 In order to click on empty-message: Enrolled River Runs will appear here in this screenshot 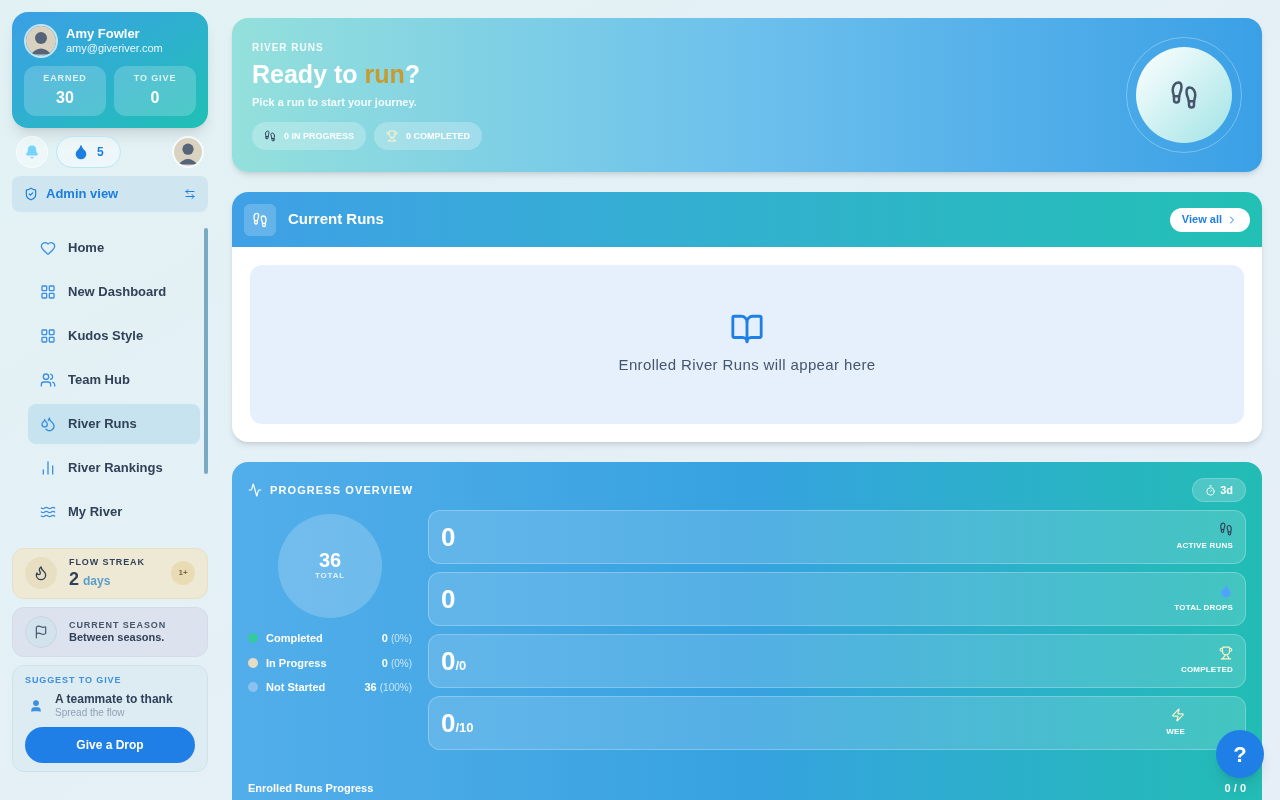, I will do `click(747, 365)`.